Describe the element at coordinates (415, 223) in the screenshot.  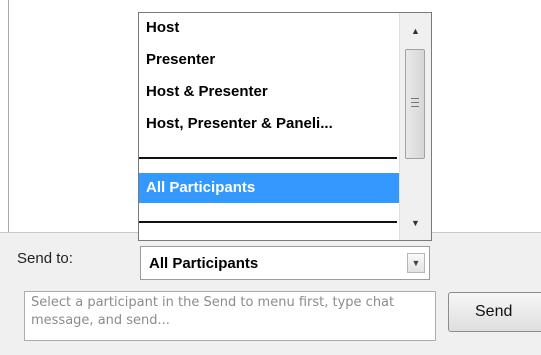
I see `arrow-down-icon: ▼` at that location.